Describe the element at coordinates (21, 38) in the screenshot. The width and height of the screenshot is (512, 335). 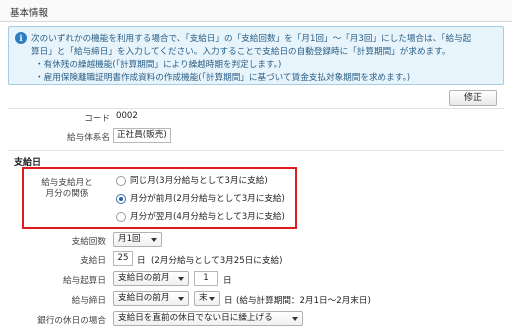
I see `info-icon: i` at that location.